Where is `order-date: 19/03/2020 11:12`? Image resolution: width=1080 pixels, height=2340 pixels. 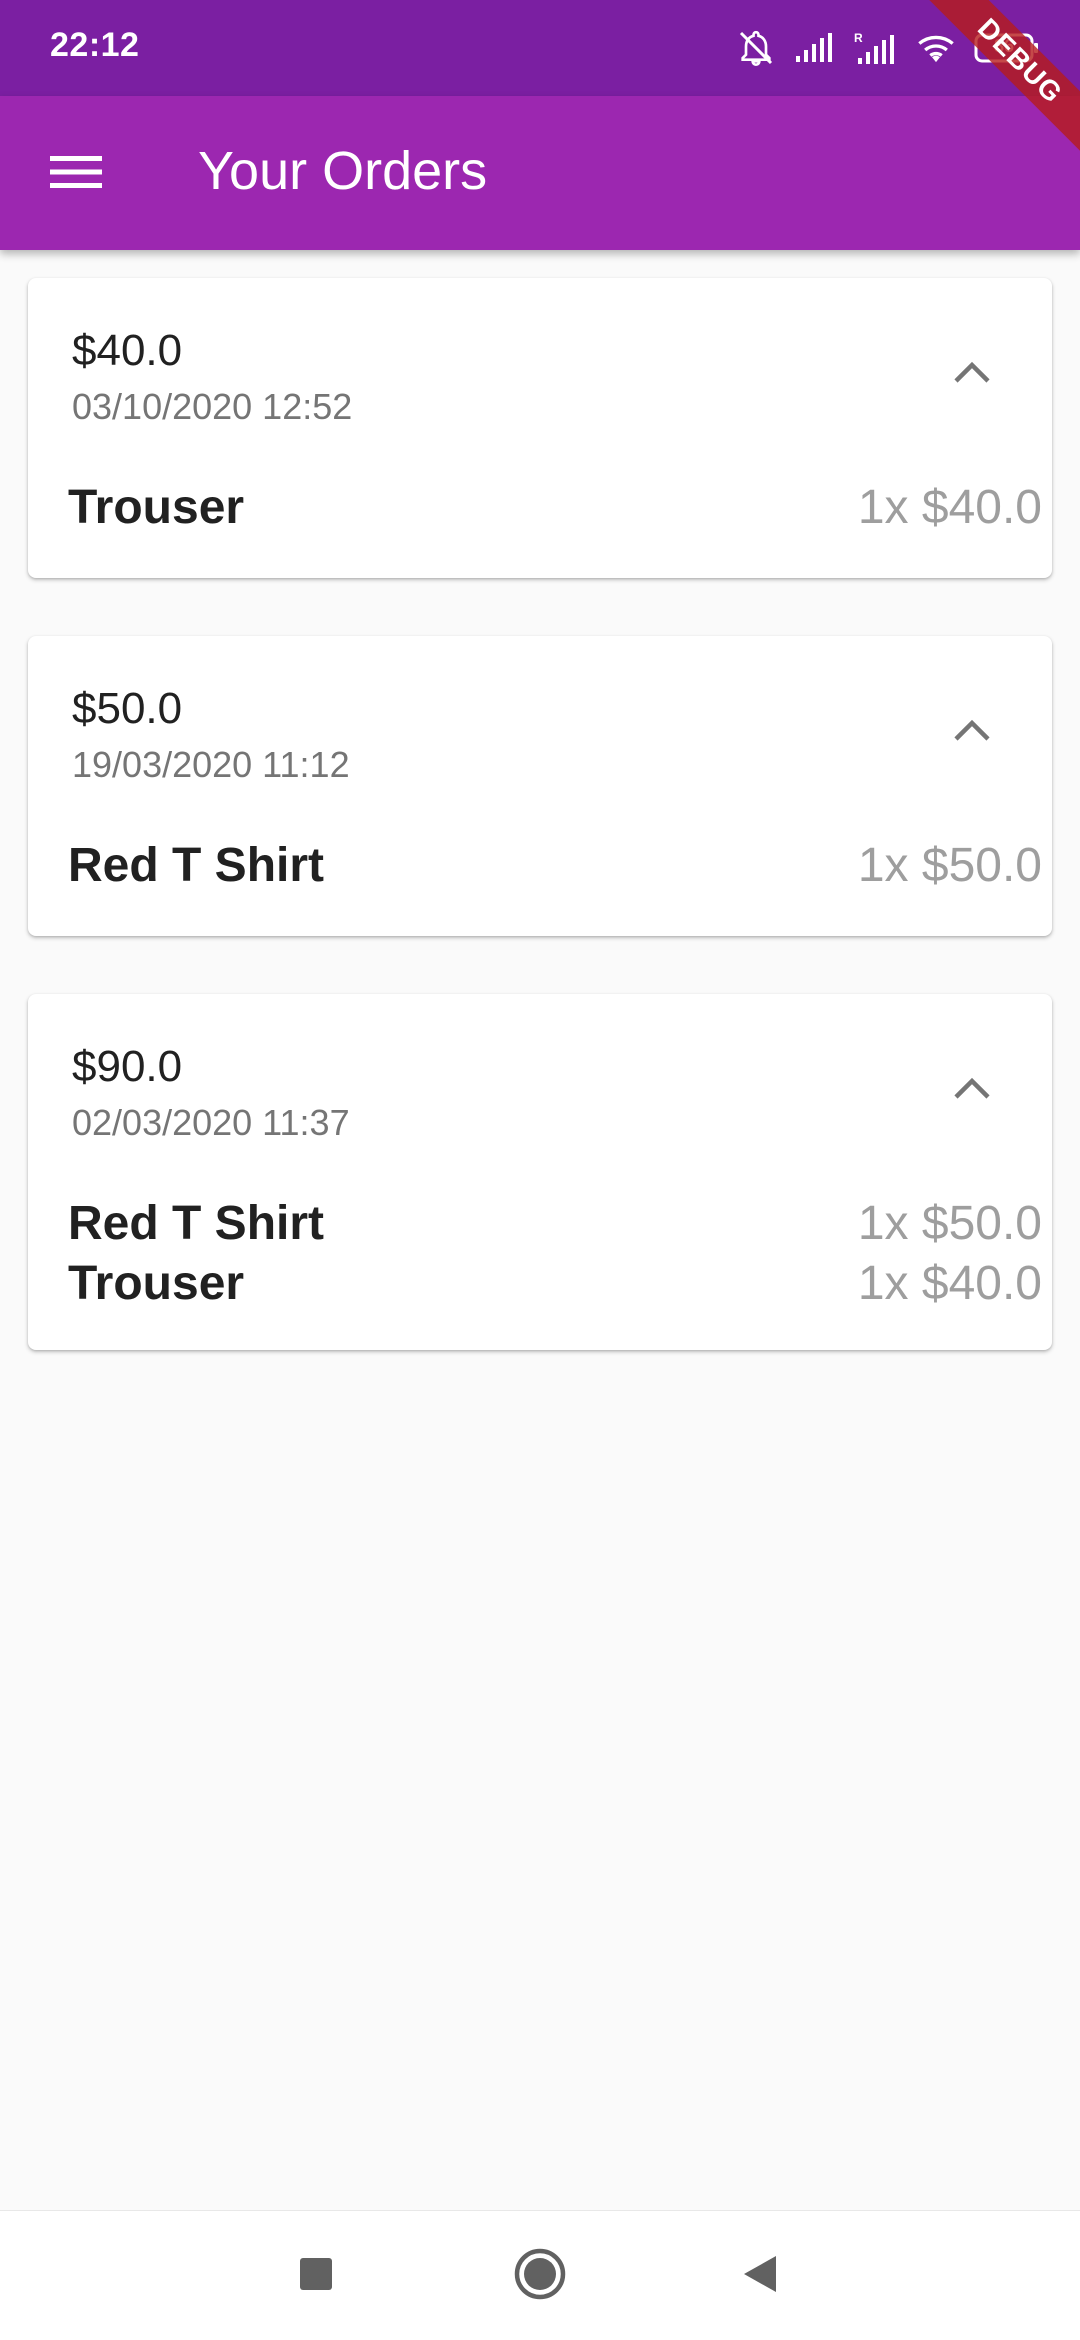
order-date: 19/03/2020 11:12 is located at coordinates (211, 764).